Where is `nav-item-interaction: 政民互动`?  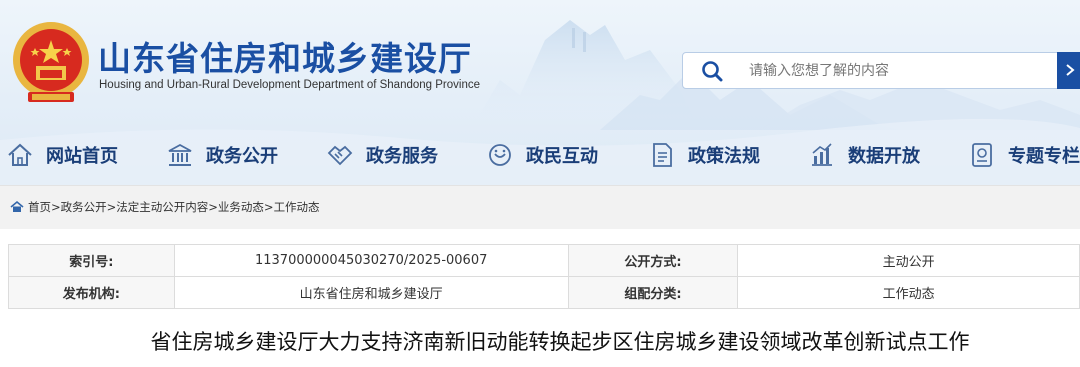 nav-item-interaction: 政民互动 is located at coordinates (542, 155).